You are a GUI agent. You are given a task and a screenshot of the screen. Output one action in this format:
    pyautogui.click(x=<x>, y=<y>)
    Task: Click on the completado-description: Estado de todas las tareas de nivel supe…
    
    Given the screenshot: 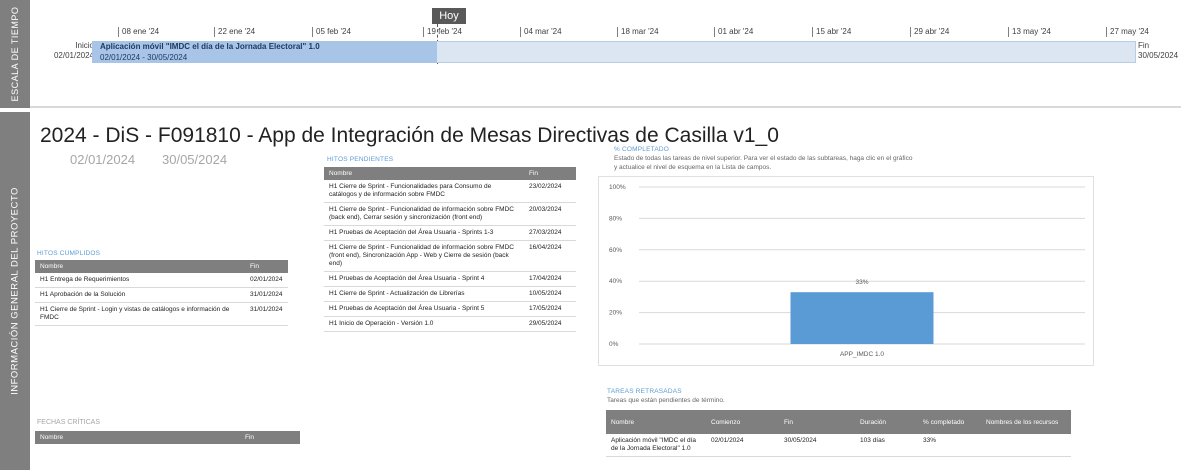 What is the action you would take?
    pyautogui.click(x=763, y=163)
    